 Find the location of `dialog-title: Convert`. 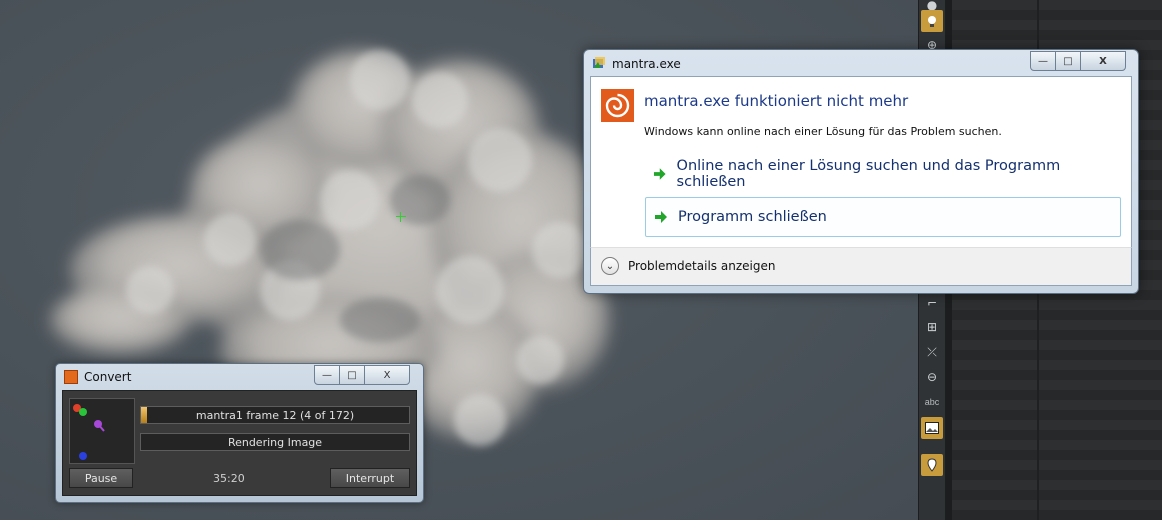

dialog-title: Convert is located at coordinates (108, 377).